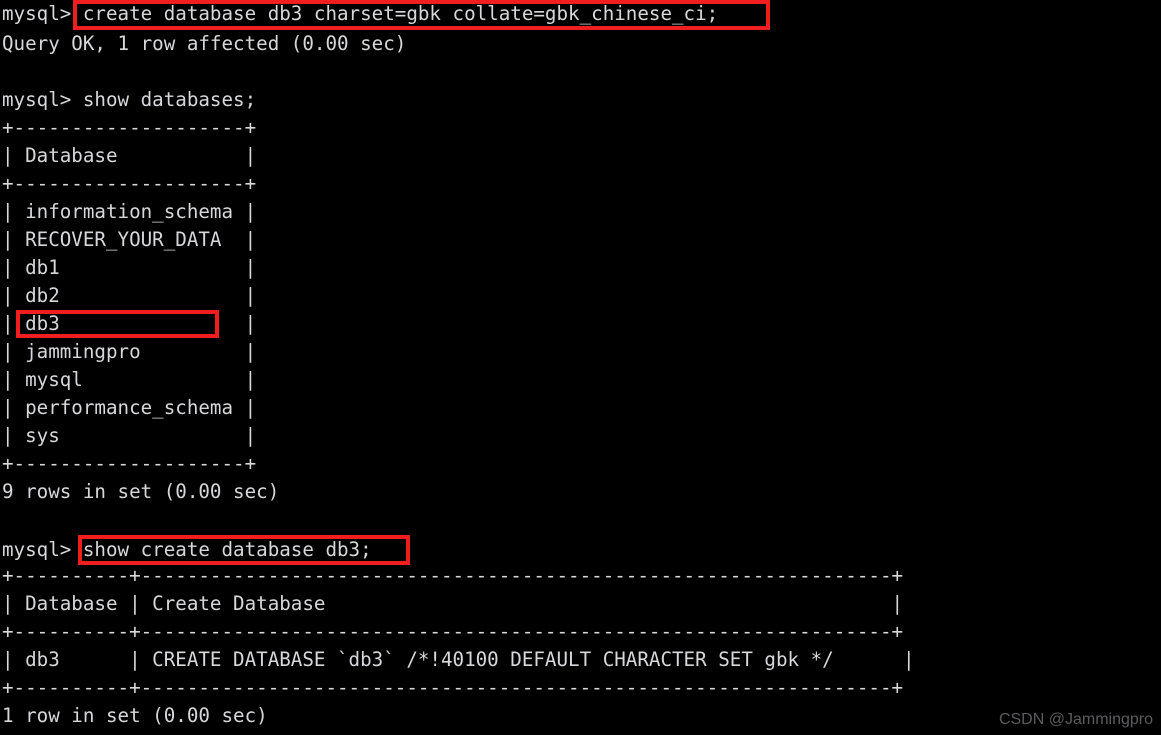  Describe the element at coordinates (1075, 719) in the screenshot. I see `watermark: CSDN @Jammingpro` at that location.